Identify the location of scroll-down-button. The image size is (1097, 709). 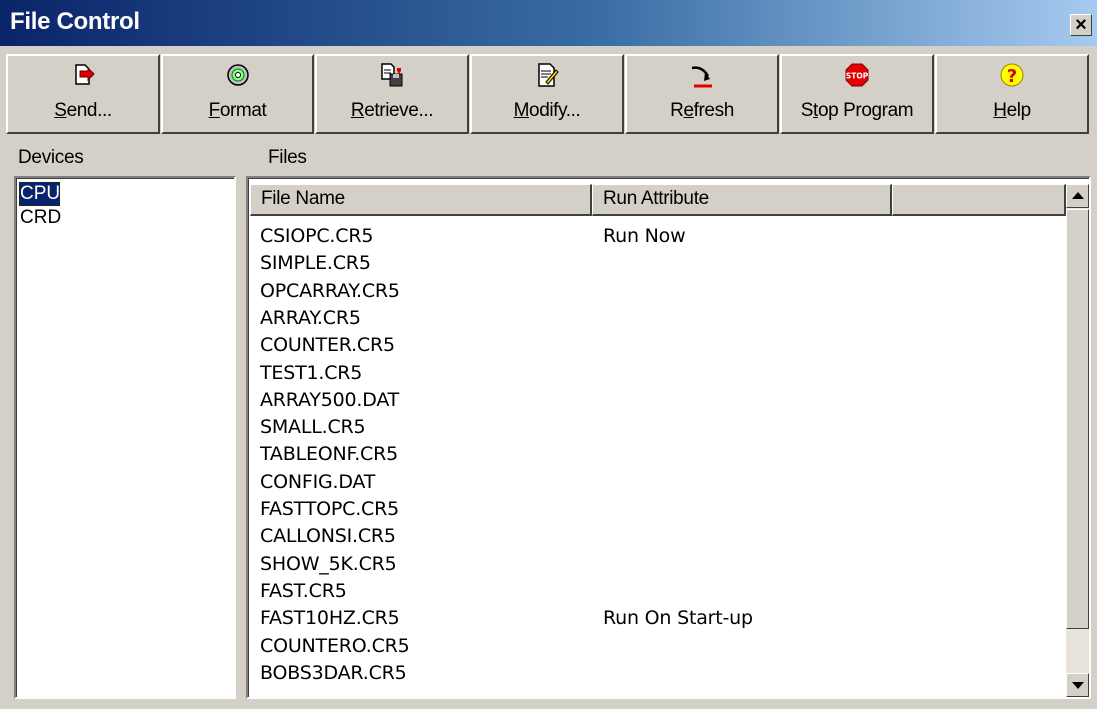
(1077, 685).